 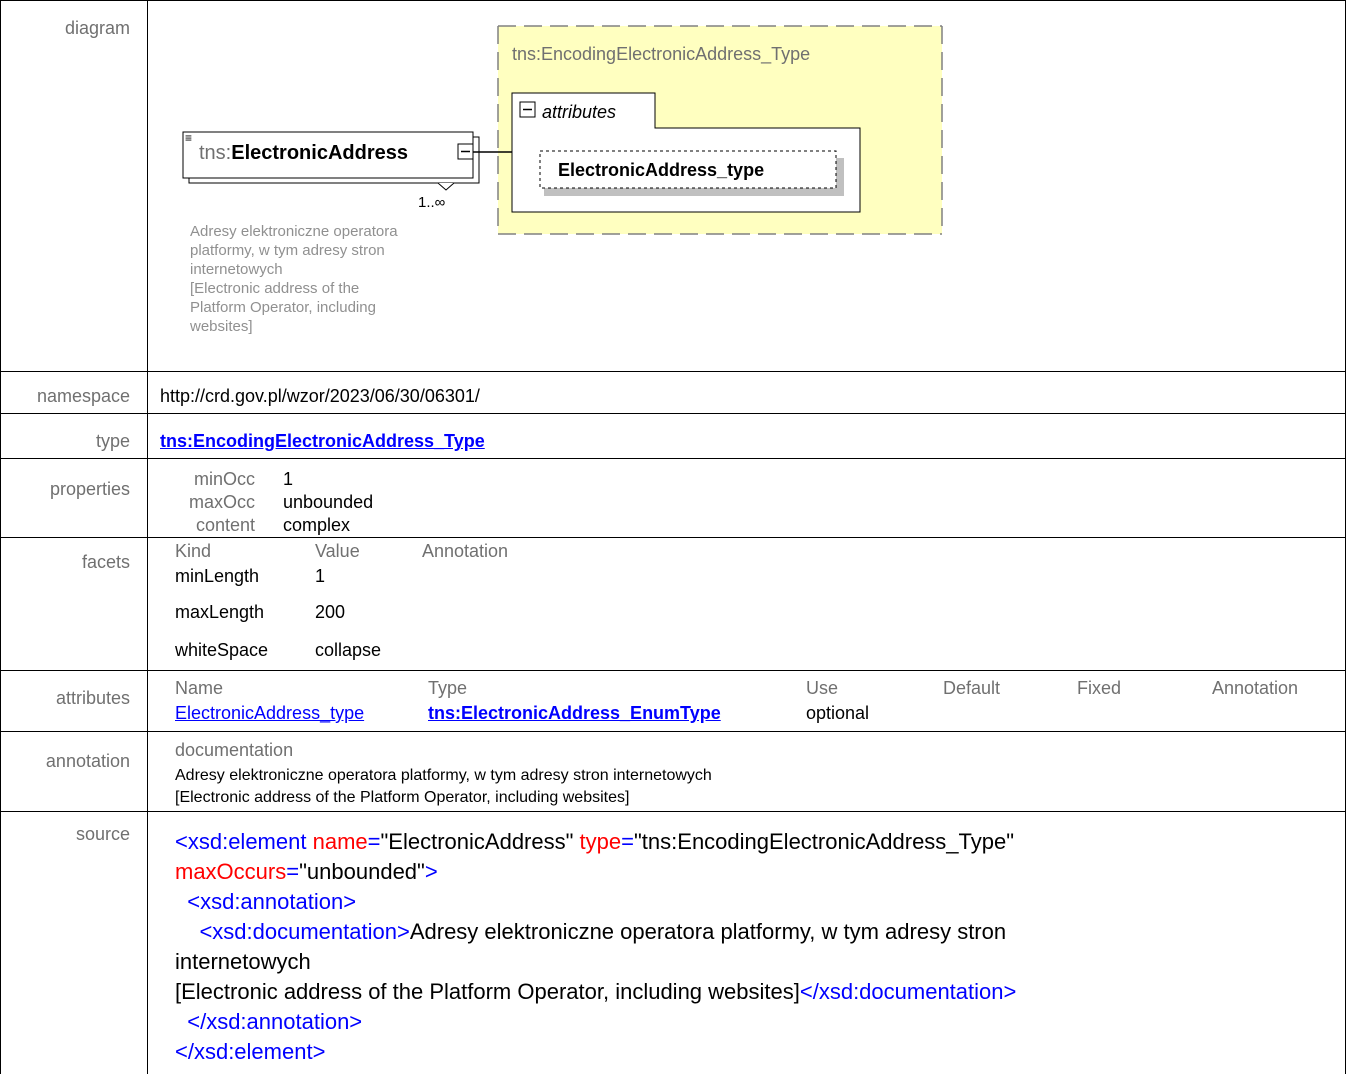 What do you see at coordinates (275, 1021) in the screenshot?
I see `source-line: </xsd:annotation>` at bounding box center [275, 1021].